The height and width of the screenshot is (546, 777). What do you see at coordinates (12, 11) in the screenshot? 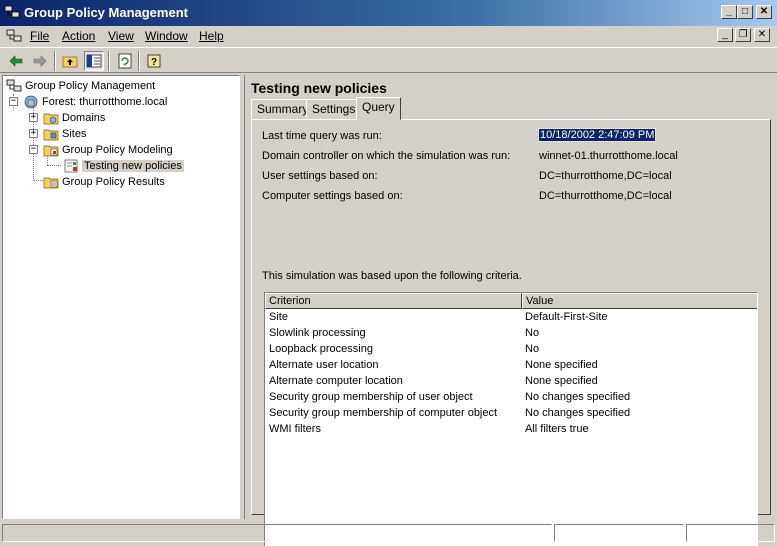
I see `gpmc-app-icon` at bounding box center [12, 11].